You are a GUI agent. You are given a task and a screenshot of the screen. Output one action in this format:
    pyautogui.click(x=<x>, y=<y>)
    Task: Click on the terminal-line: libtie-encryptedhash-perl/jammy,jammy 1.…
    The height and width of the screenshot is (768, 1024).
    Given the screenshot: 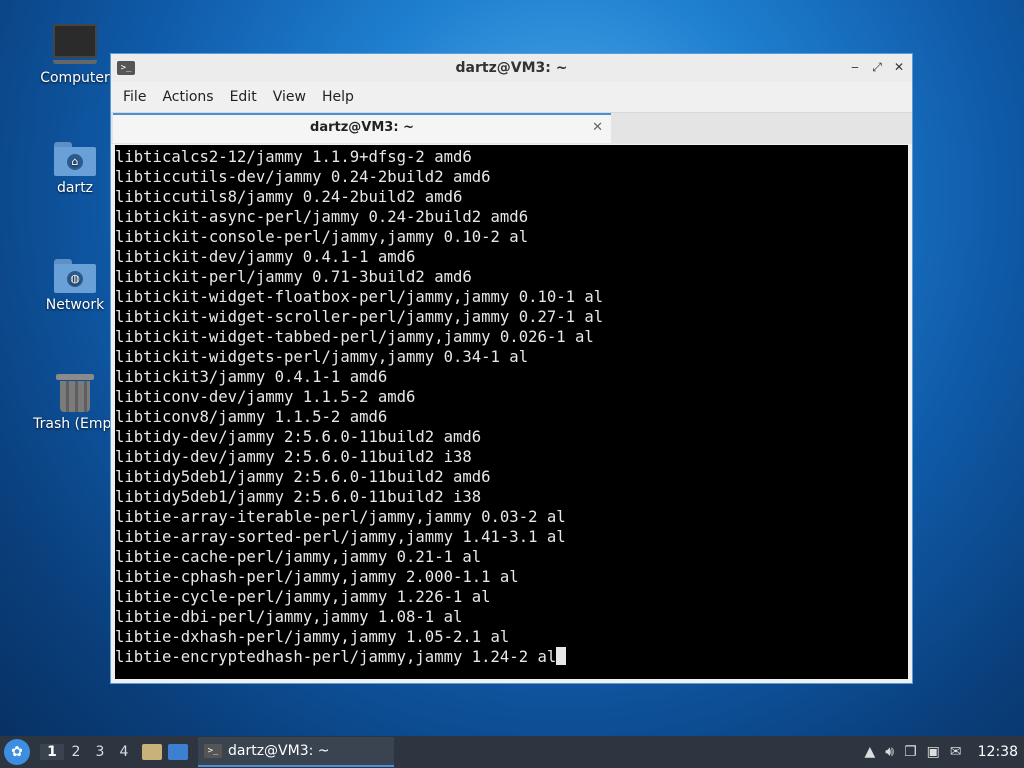 What is the action you would take?
    pyautogui.click(x=336, y=657)
    